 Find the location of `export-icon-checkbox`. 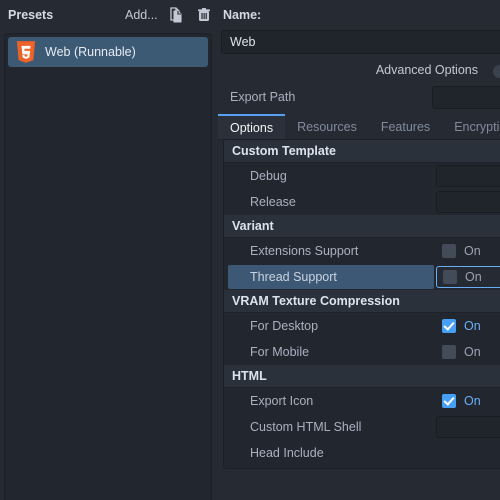

export-icon-checkbox is located at coordinates (449, 401).